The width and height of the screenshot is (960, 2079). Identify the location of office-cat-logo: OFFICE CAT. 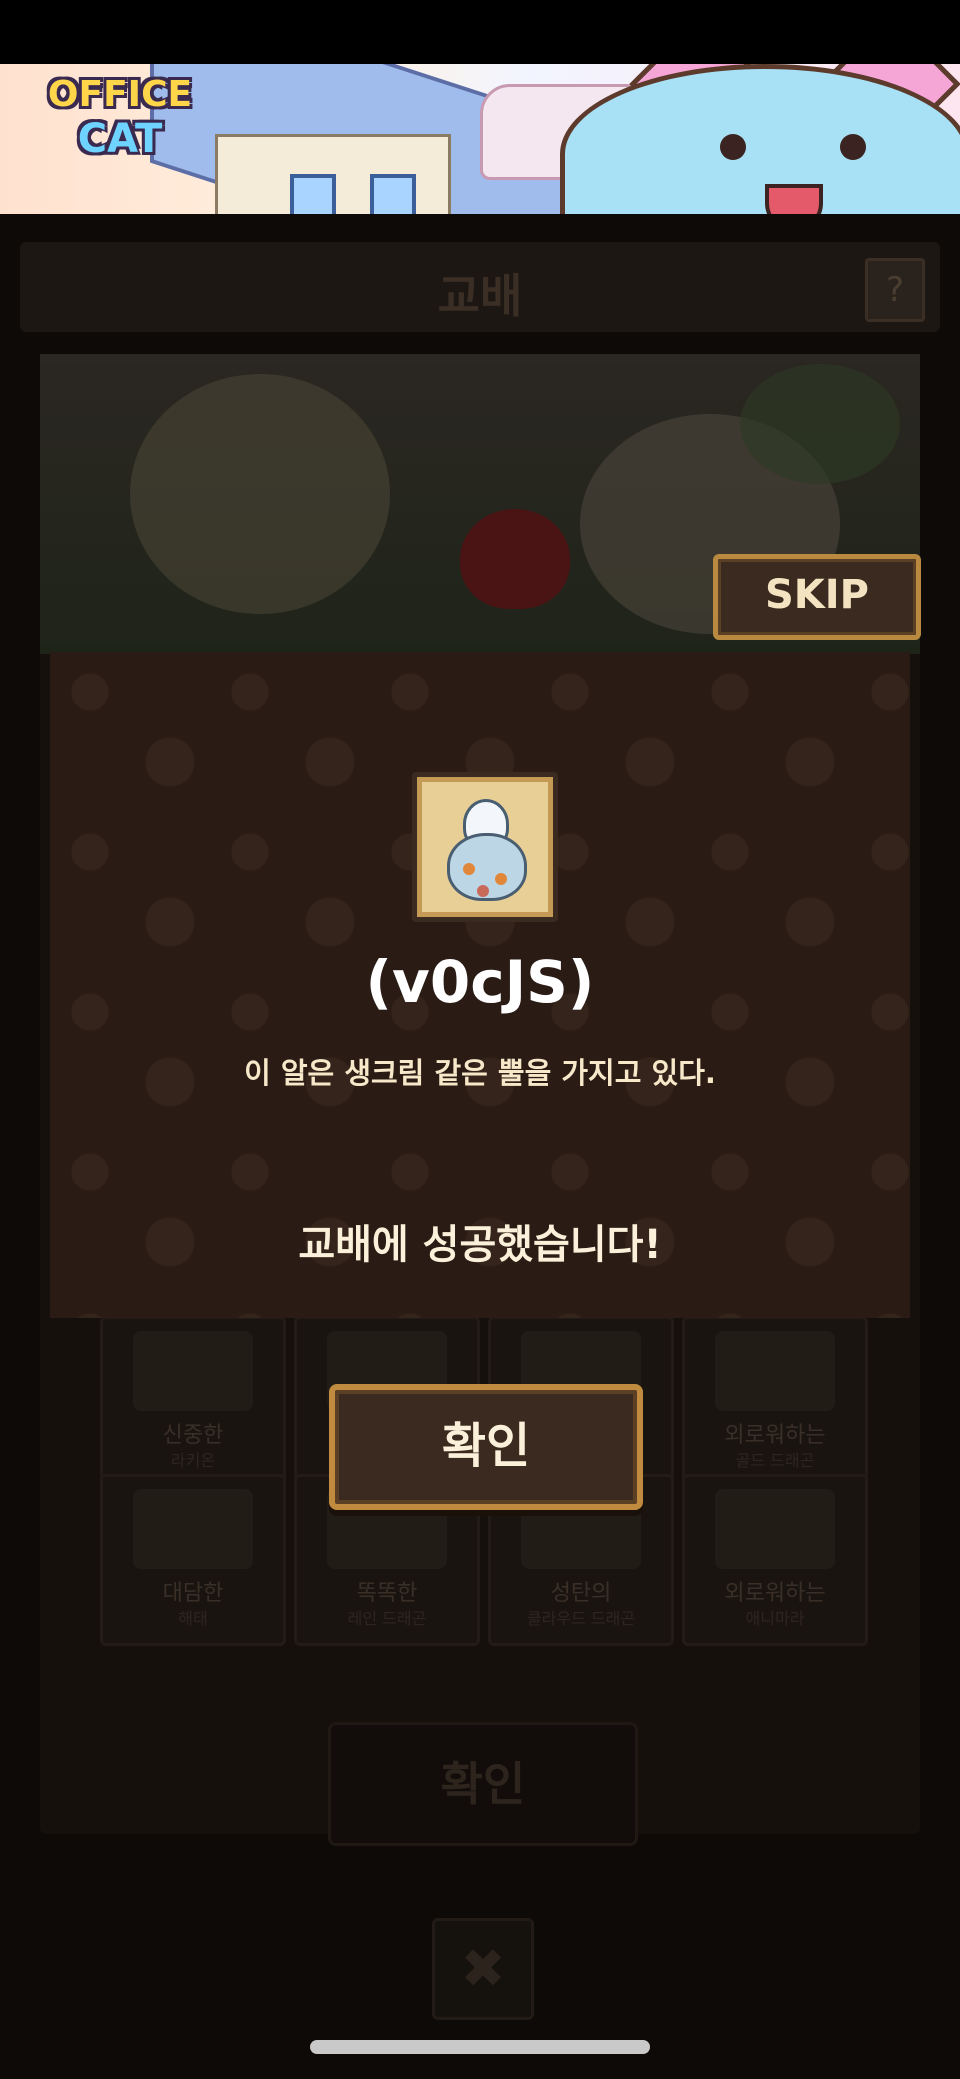
(120, 119).